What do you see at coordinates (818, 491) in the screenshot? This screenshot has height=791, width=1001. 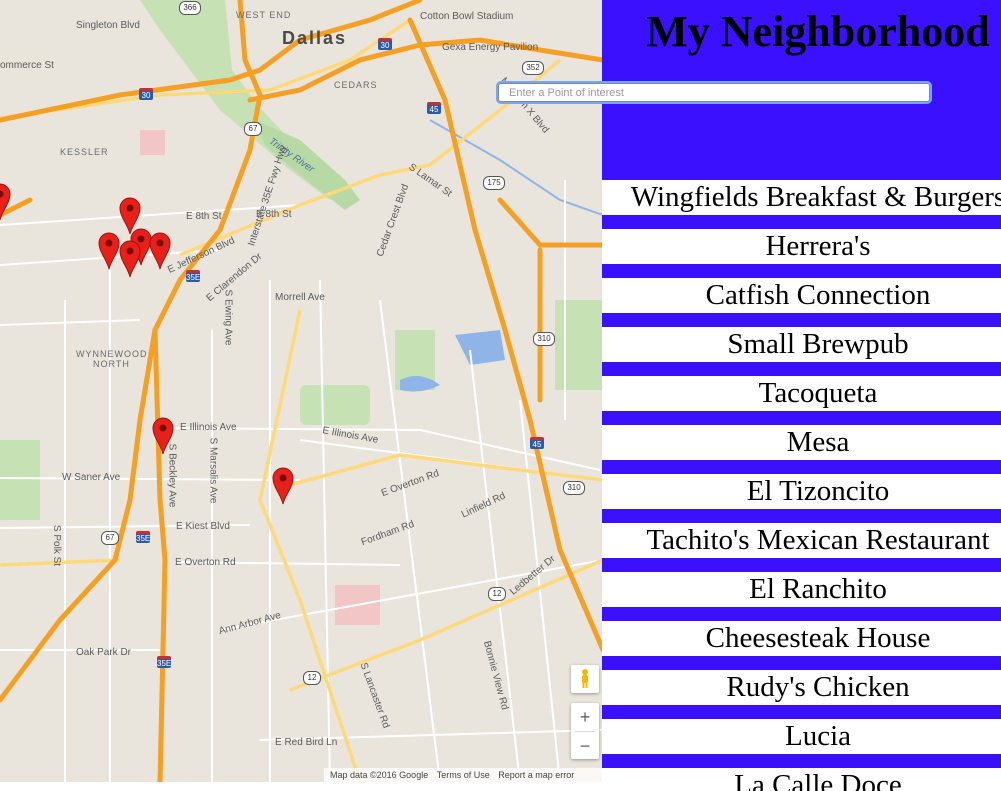 I see `place-name: El Tizoncito` at bounding box center [818, 491].